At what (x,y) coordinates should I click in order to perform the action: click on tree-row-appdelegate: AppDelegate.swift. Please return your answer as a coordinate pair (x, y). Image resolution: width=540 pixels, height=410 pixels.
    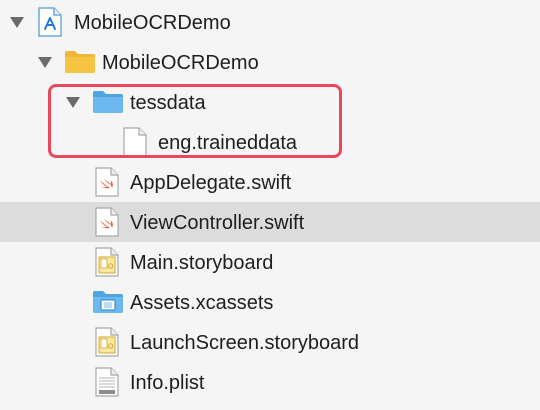
    Looking at the image, I should click on (270, 182).